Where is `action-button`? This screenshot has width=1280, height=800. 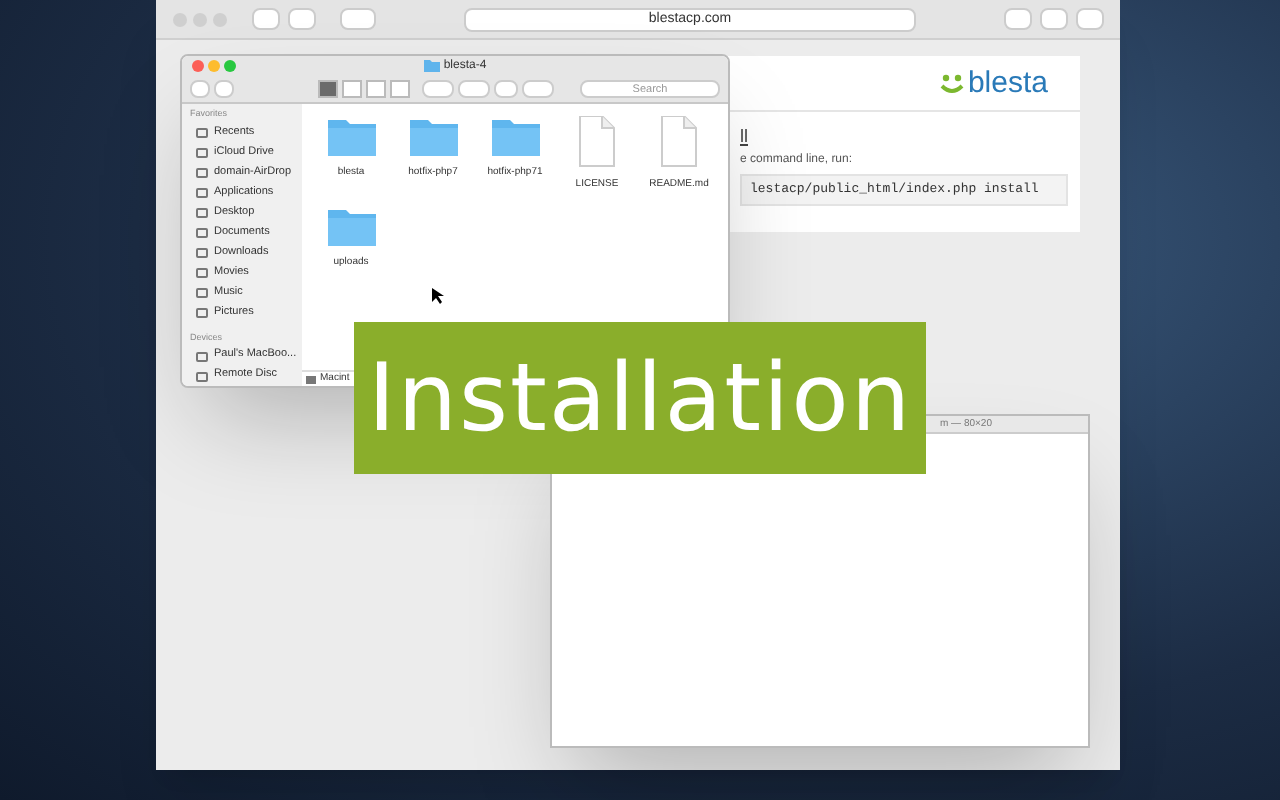
action-button is located at coordinates (474, 89).